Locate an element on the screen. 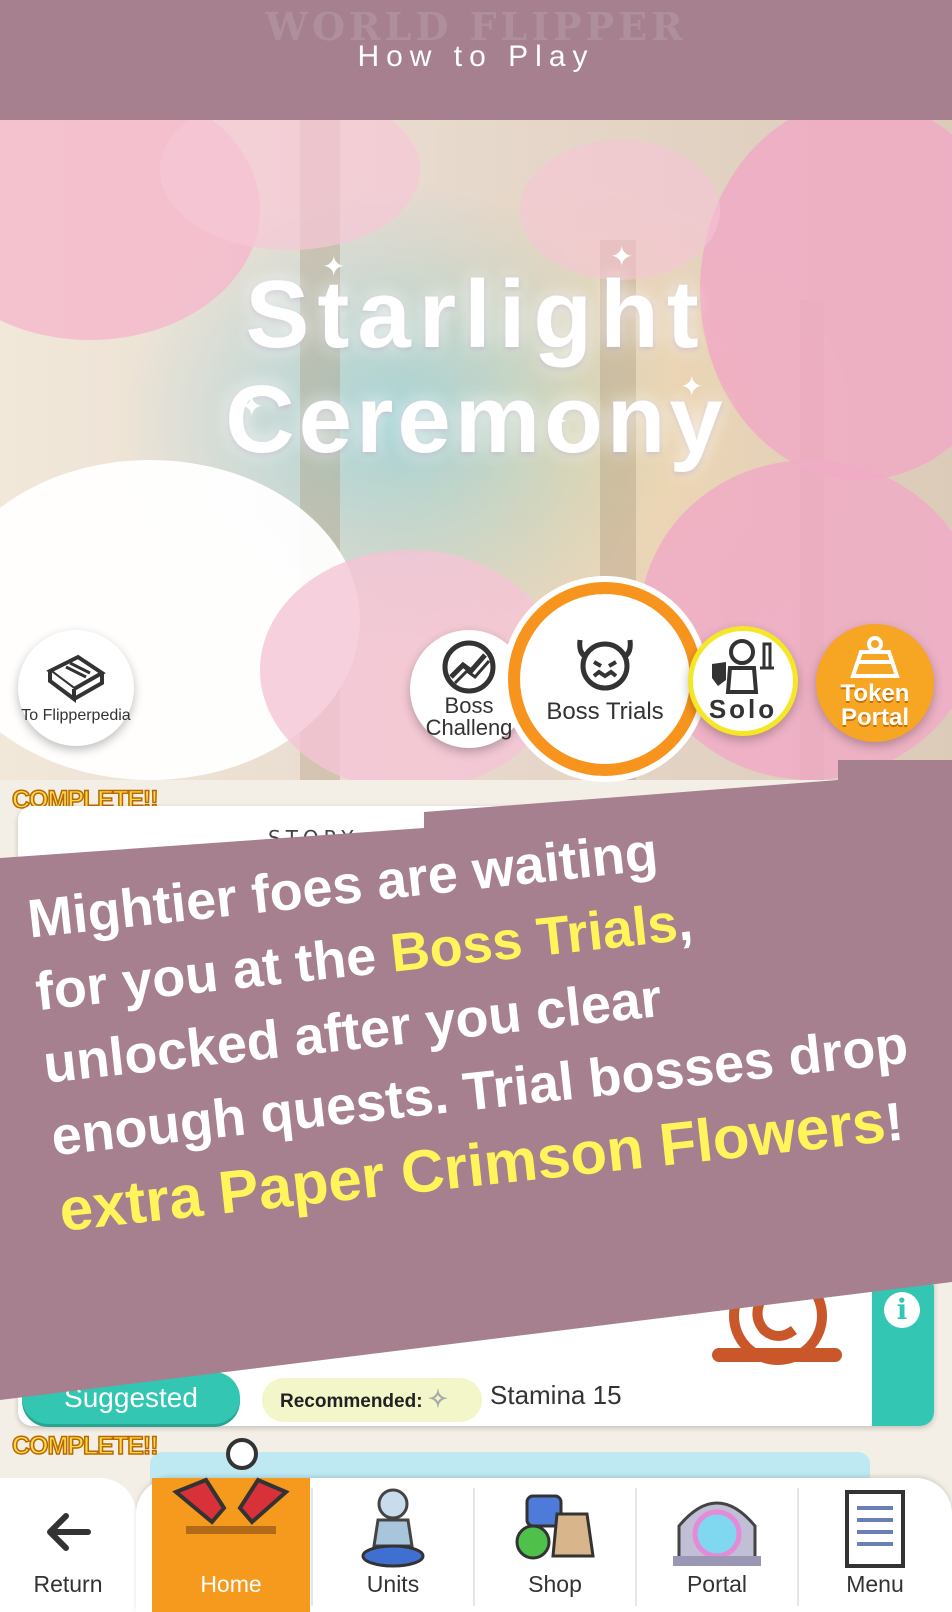  token-portal-label: Token Portal is located at coordinates (875, 705).